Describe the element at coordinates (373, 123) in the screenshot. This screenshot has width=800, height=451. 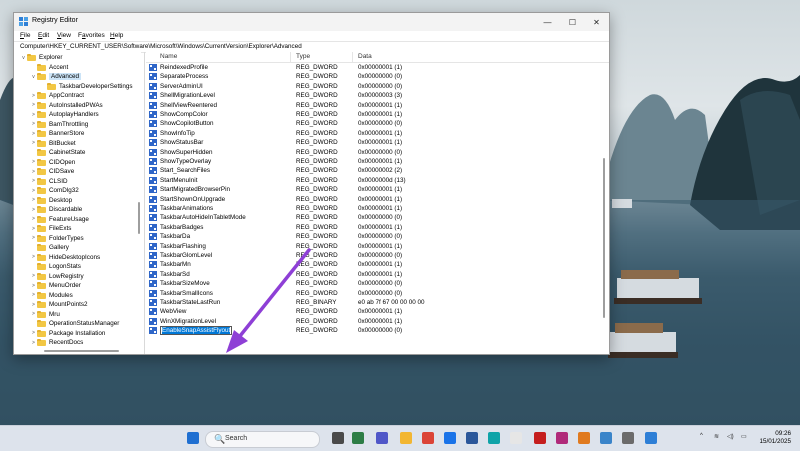
I see `value-row: ShowCopilotButton REG_DWORD 0x00000000 (0)` at that location.